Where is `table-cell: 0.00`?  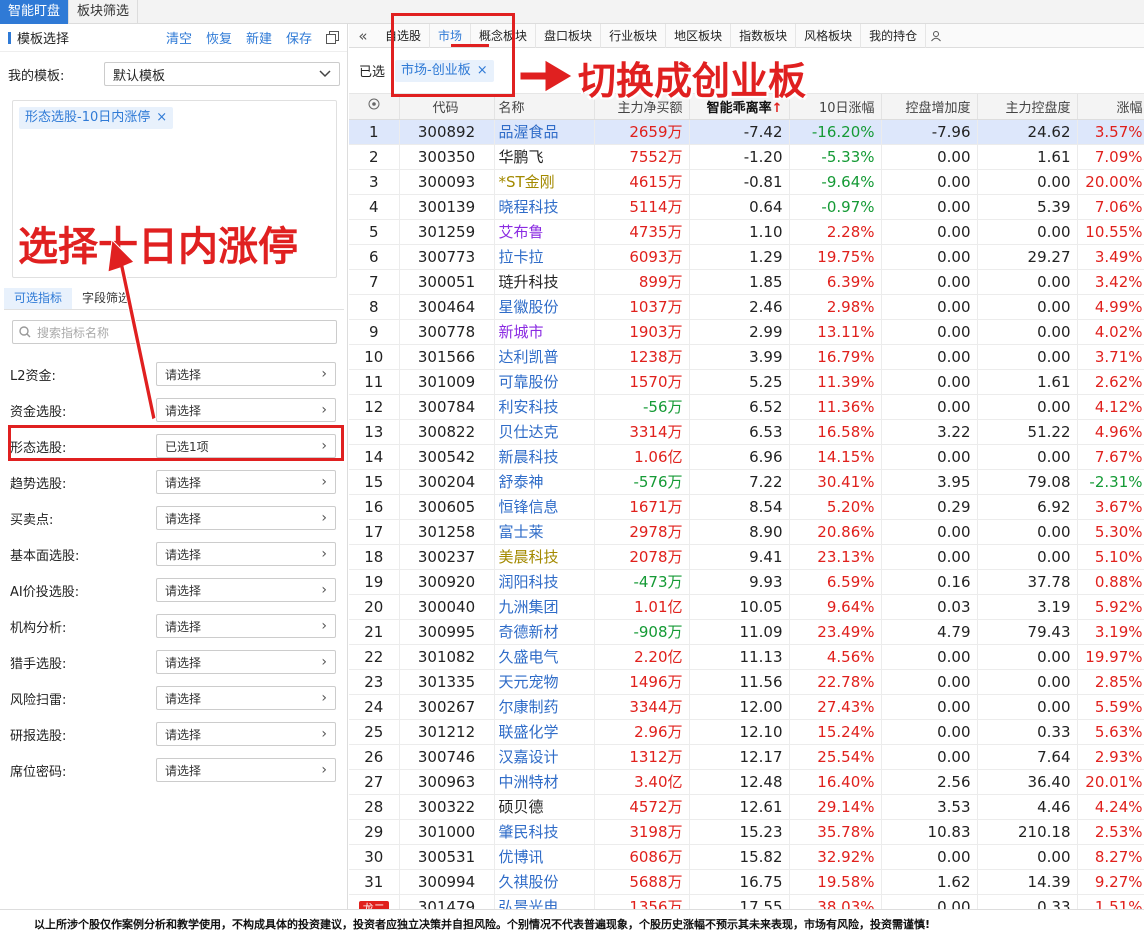 table-cell: 0.00 is located at coordinates (929, 557).